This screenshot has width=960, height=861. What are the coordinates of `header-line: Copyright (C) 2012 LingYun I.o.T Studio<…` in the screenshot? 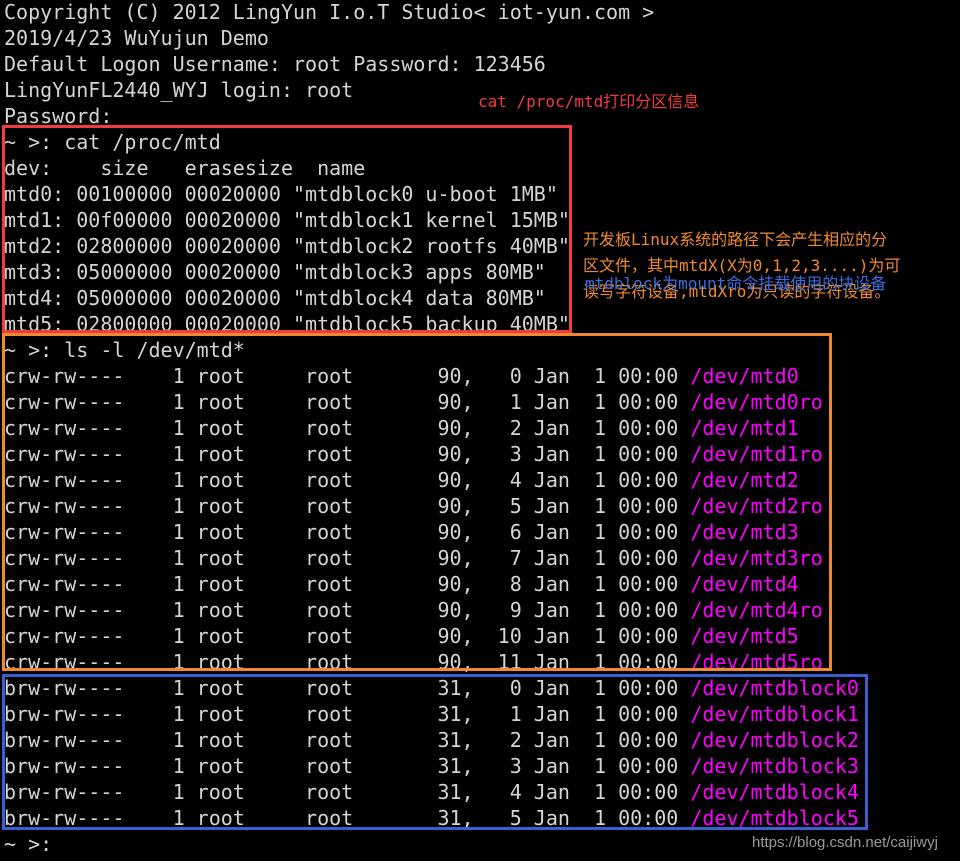 It's located at (329, 12).